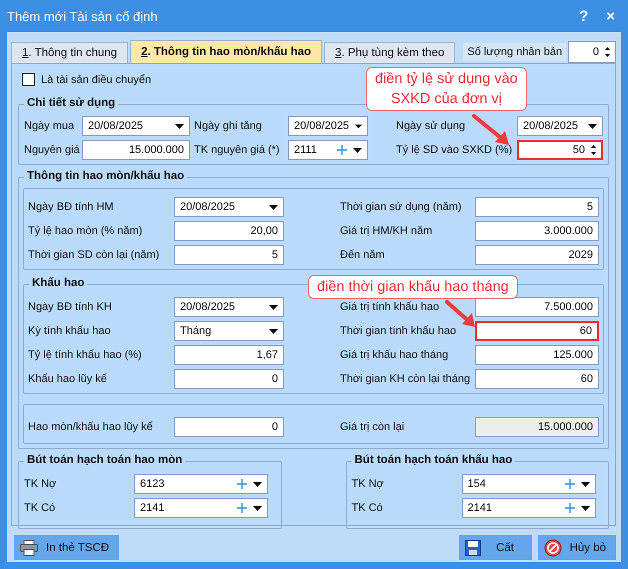 Image resolution: width=628 pixels, height=569 pixels. Describe the element at coordinates (537, 307) in the screenshot. I see `input-field: 7.500.000` at that location.